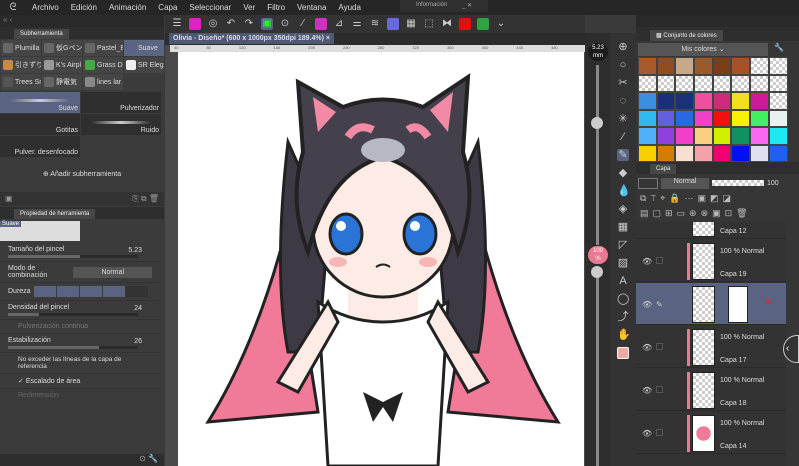 The height and width of the screenshot is (466, 799). I want to click on menu-archivo: Archivo, so click(45, 7).